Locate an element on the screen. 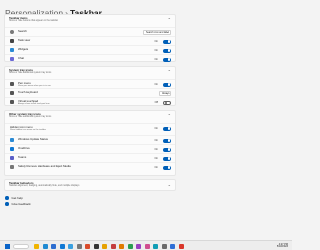 The width and height of the screenshot is (320, 250). row-label: OneDrive is located at coordinates (24, 148).